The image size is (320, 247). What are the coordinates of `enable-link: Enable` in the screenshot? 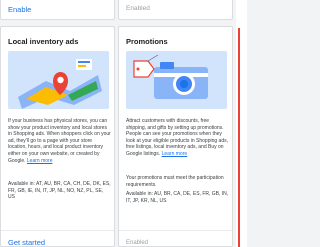 It's located at (19, 9).